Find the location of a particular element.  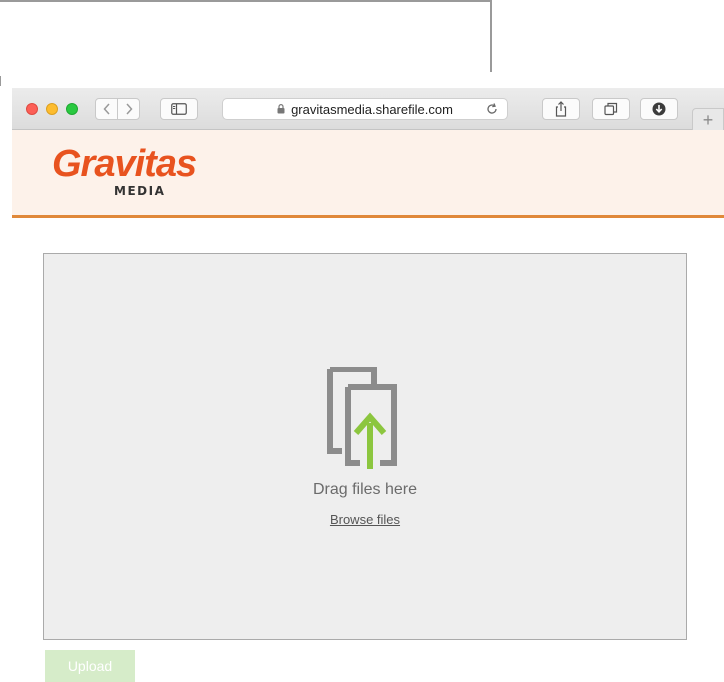

gravitas-media-logo: Gravitas MEDIA is located at coordinates (132, 171).